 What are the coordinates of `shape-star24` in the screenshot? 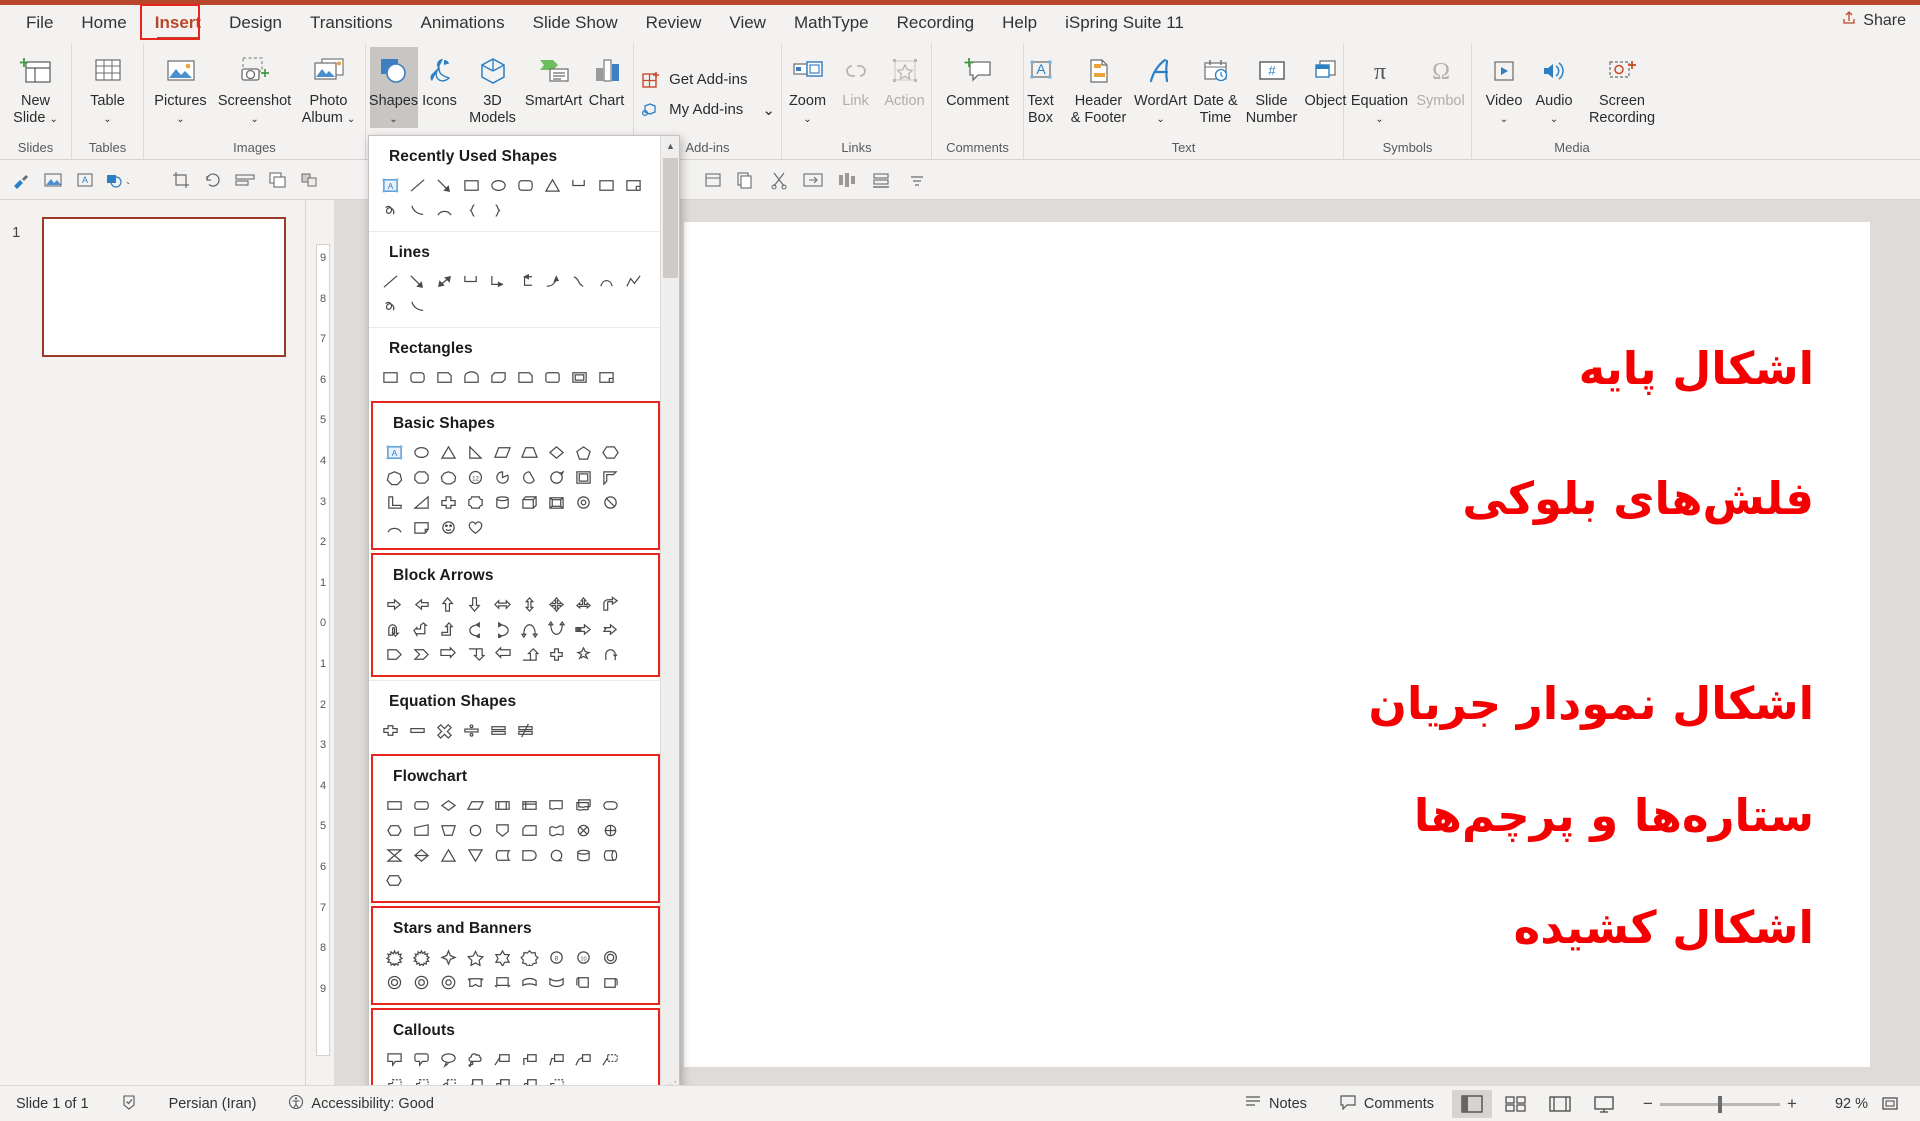 It's located at (421, 982).